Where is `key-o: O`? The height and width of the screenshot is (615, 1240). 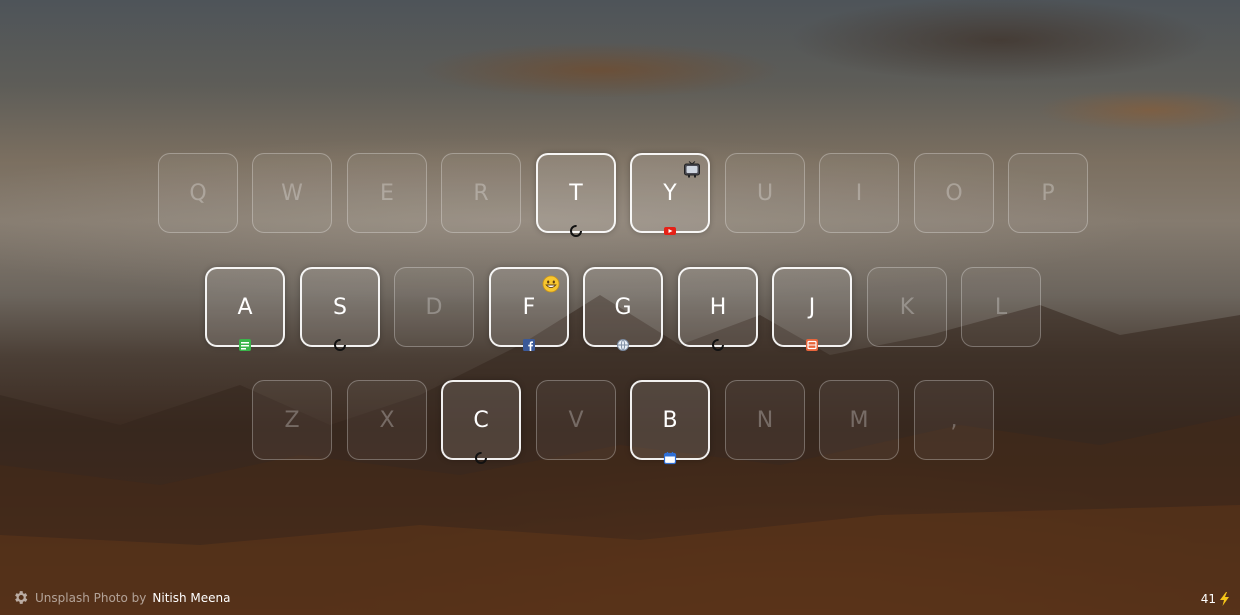 key-o: O is located at coordinates (954, 193).